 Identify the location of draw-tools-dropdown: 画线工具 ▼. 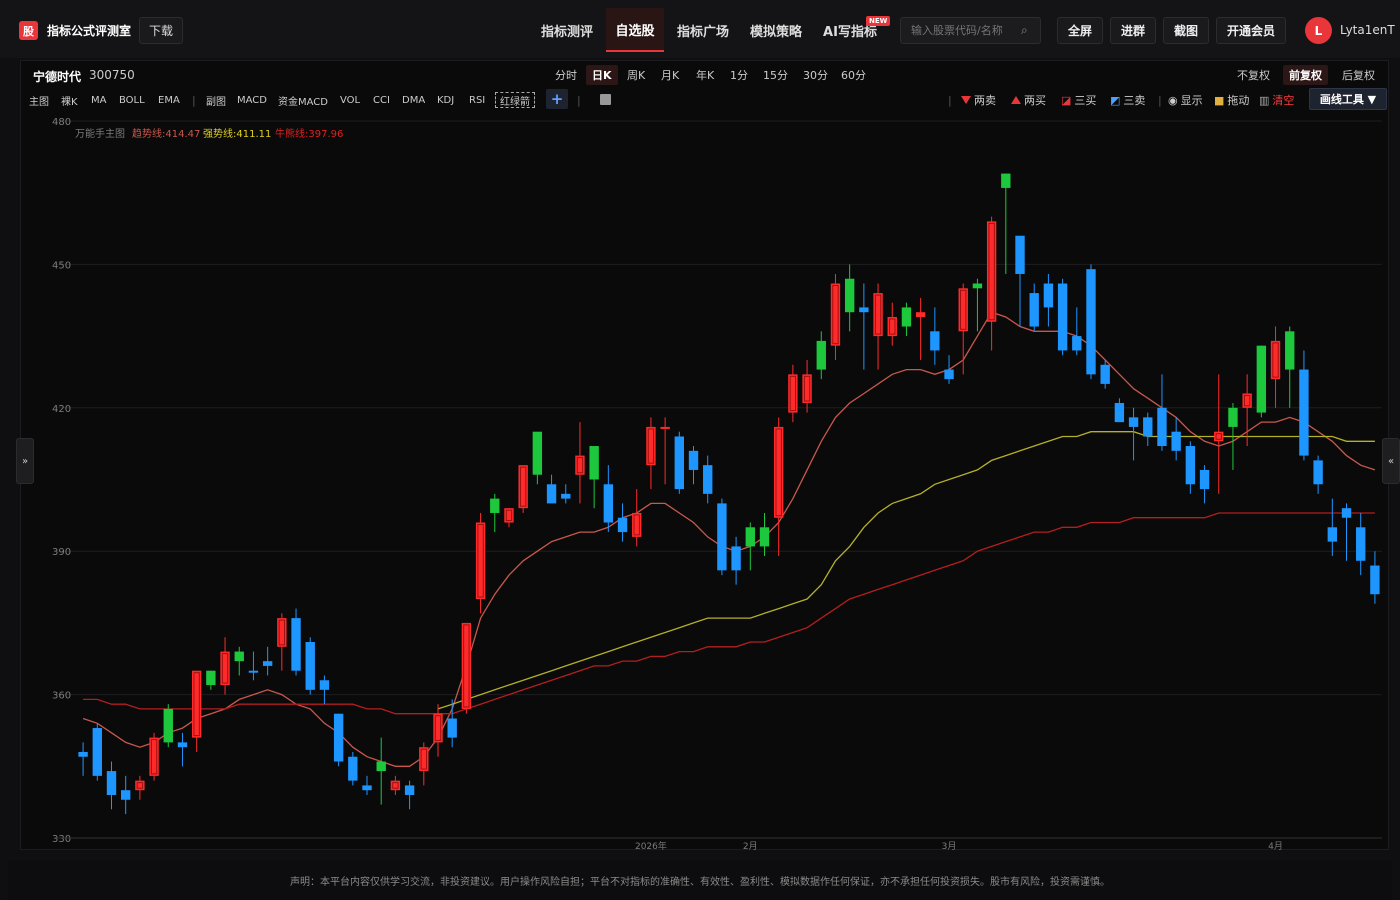
(1348, 99).